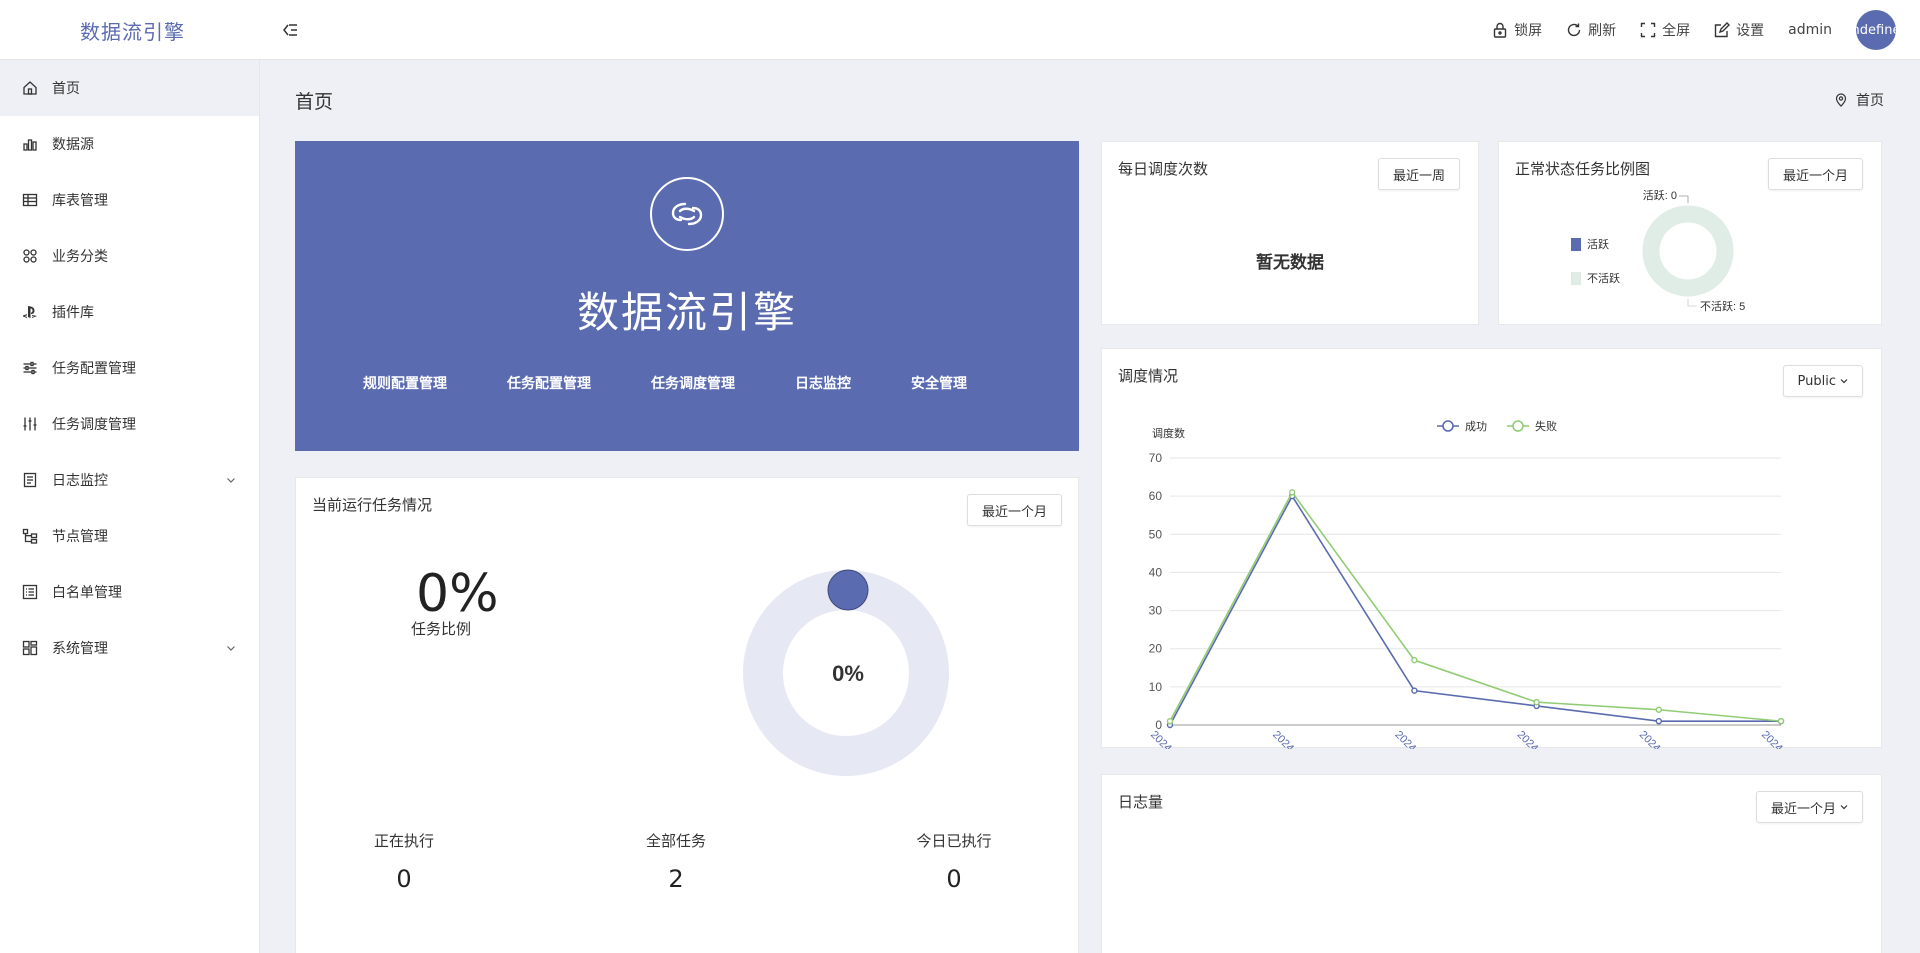 This screenshot has width=1920, height=953. What do you see at coordinates (129, 592) in the screenshot?
I see `sidebar-item-whitelist: 白名单管理` at bounding box center [129, 592].